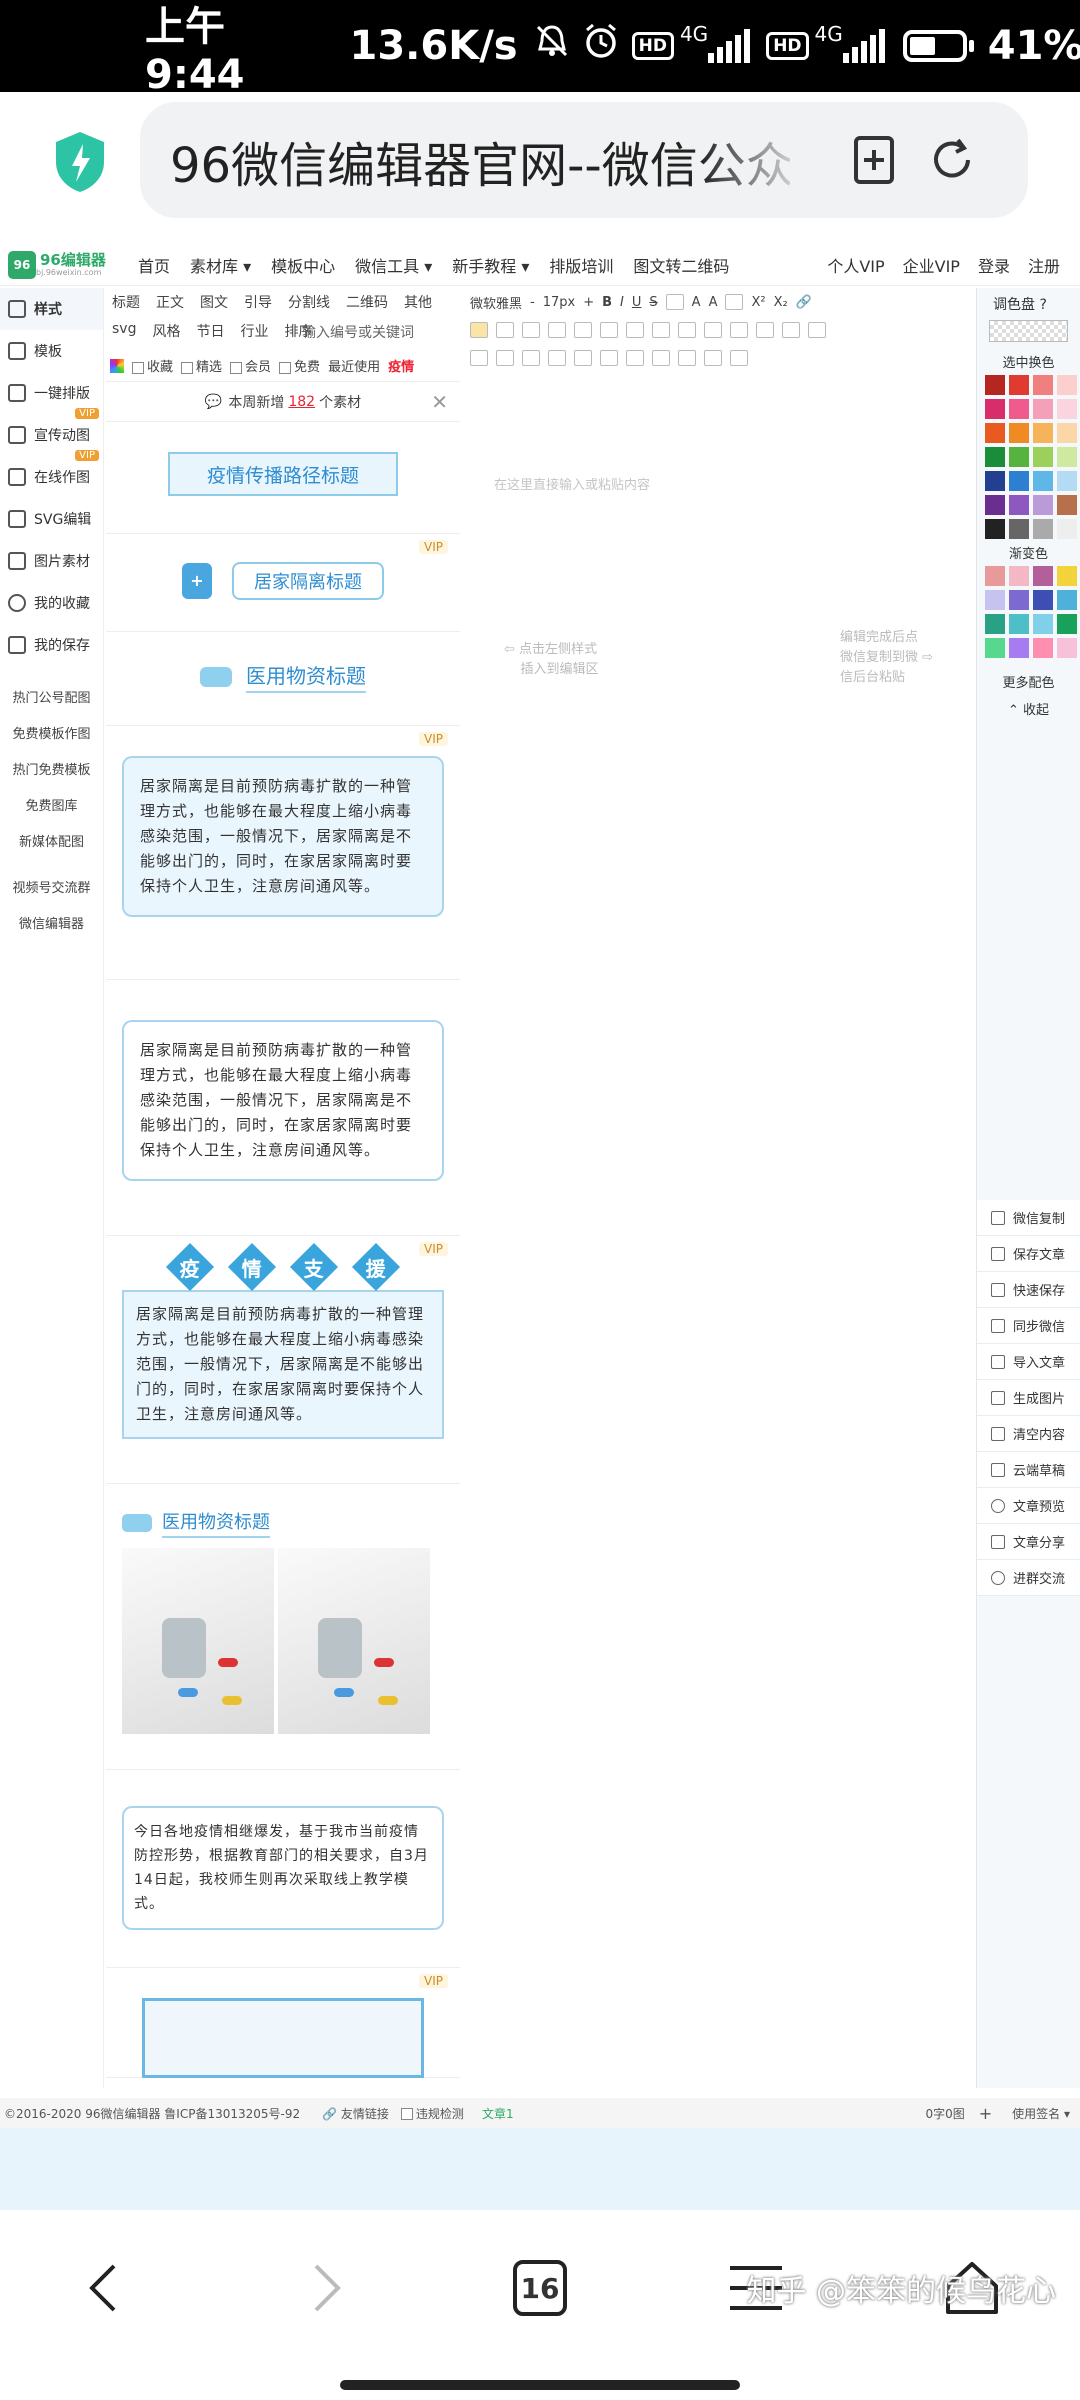  I want to click on cat-style: 风格, so click(166, 333).